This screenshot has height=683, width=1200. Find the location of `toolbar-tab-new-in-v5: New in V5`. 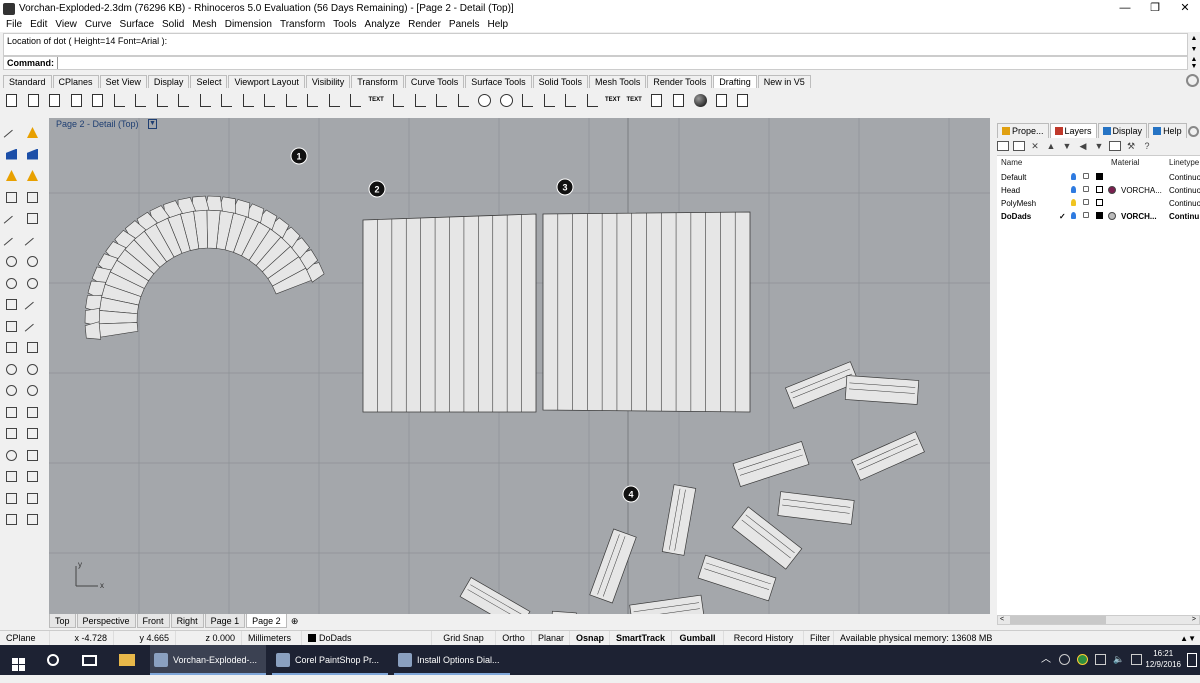

toolbar-tab-new-in-v5: New in V5 is located at coordinates (784, 81).